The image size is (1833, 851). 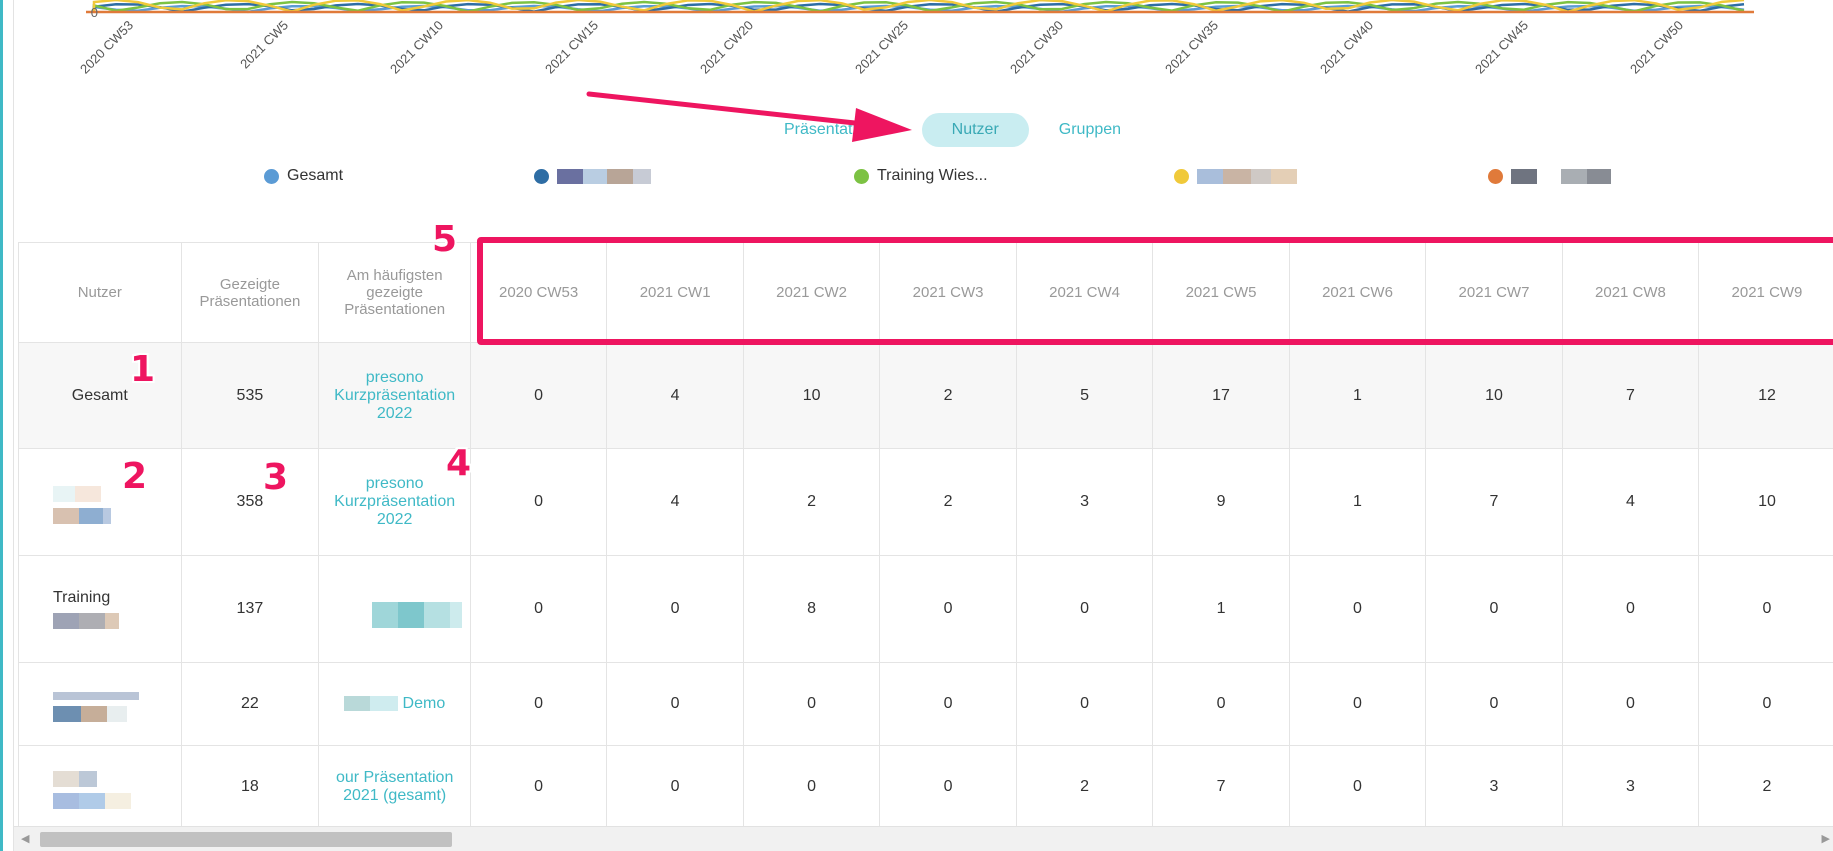 What do you see at coordinates (264, 45) in the screenshot?
I see `x-axis-tick-label: 2021 CW5` at bounding box center [264, 45].